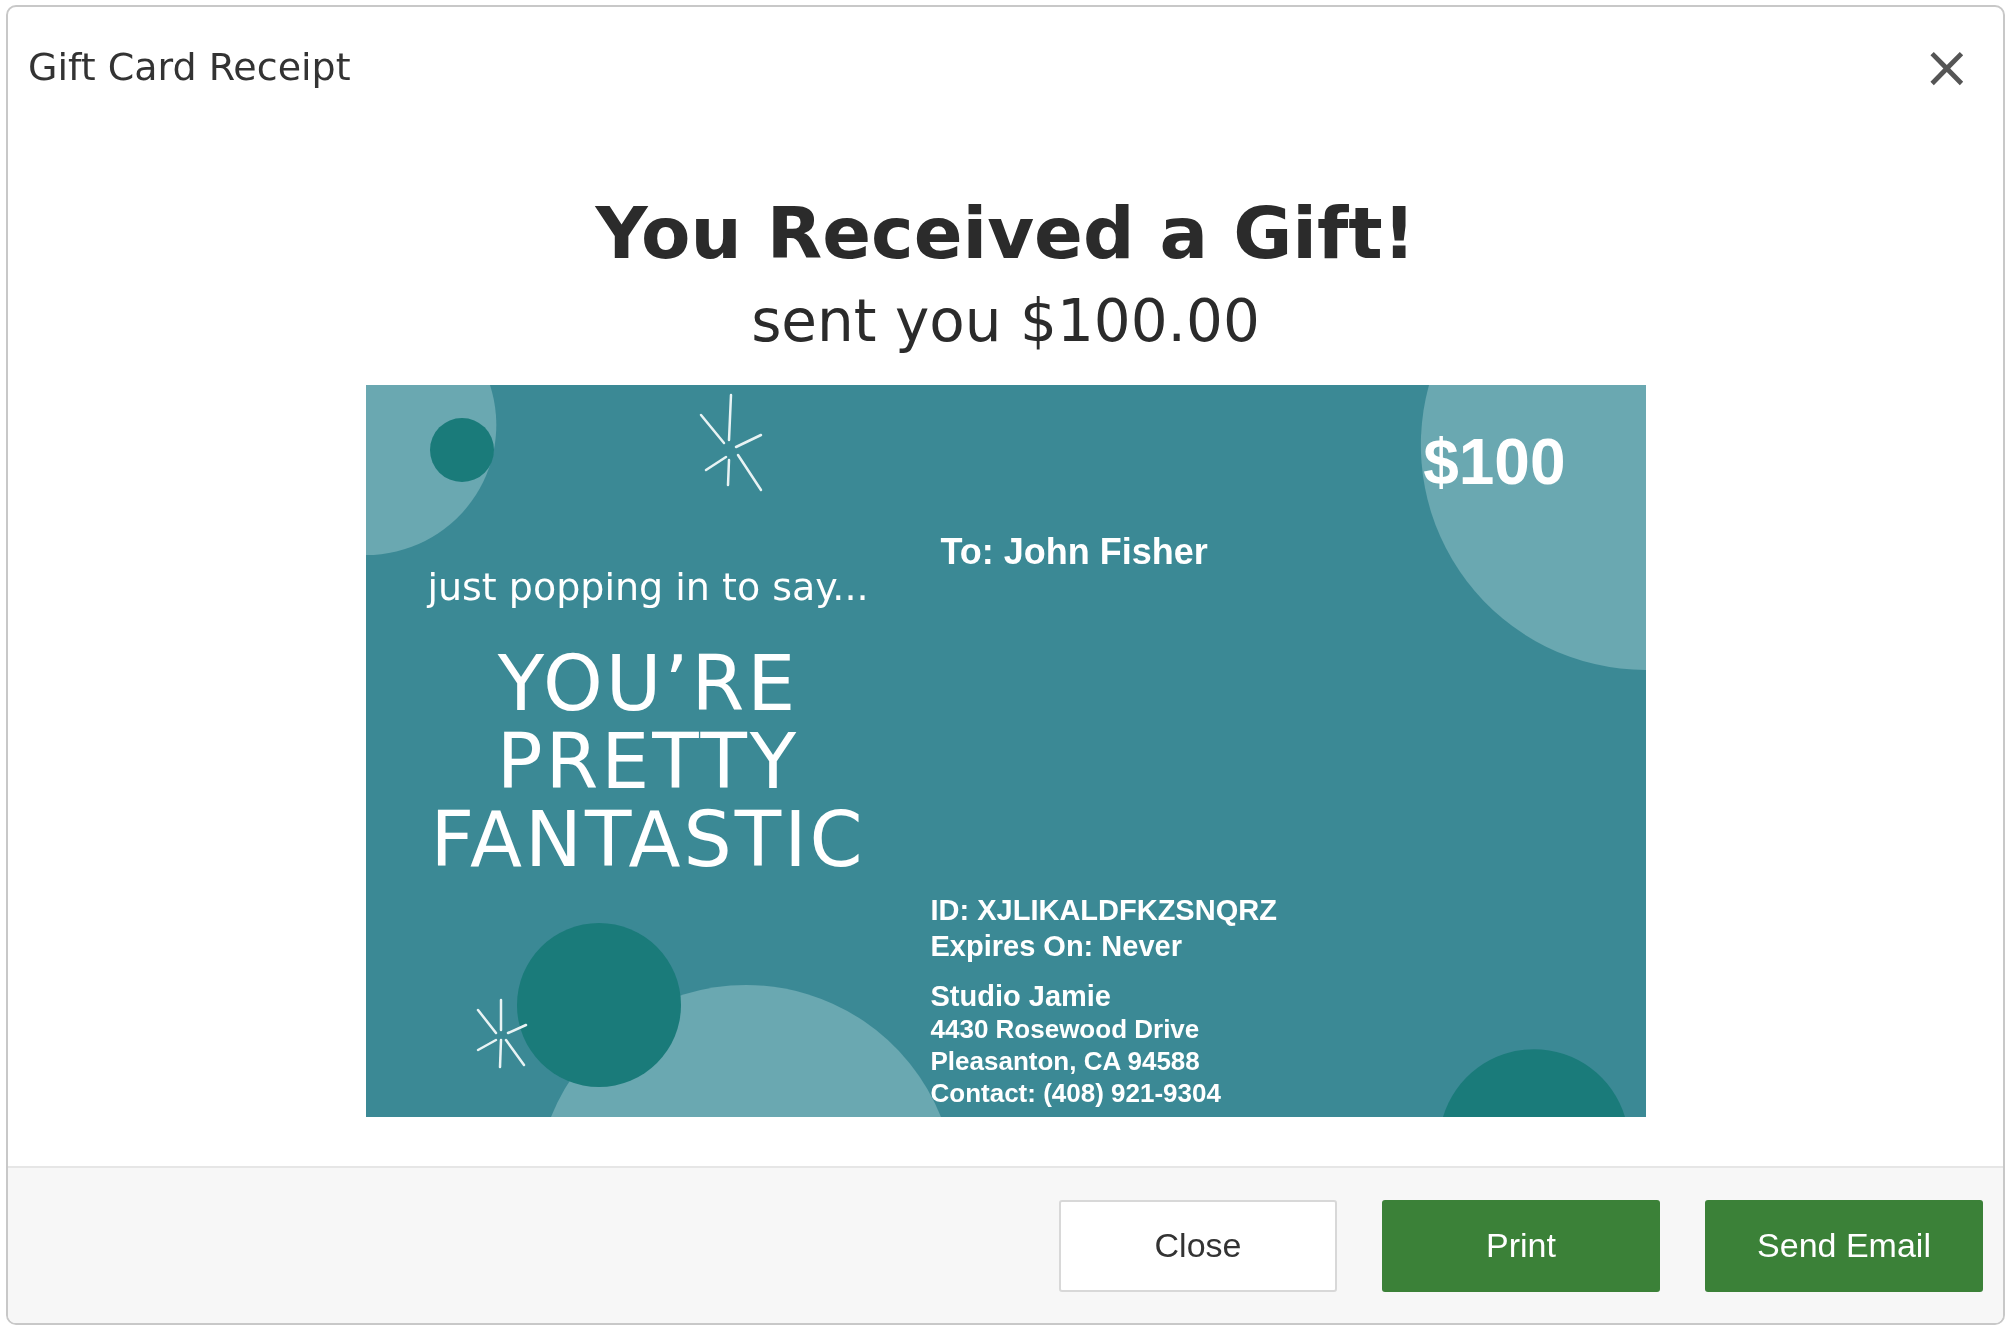  I want to click on heading: You Received a Gift!, so click(1005, 233).